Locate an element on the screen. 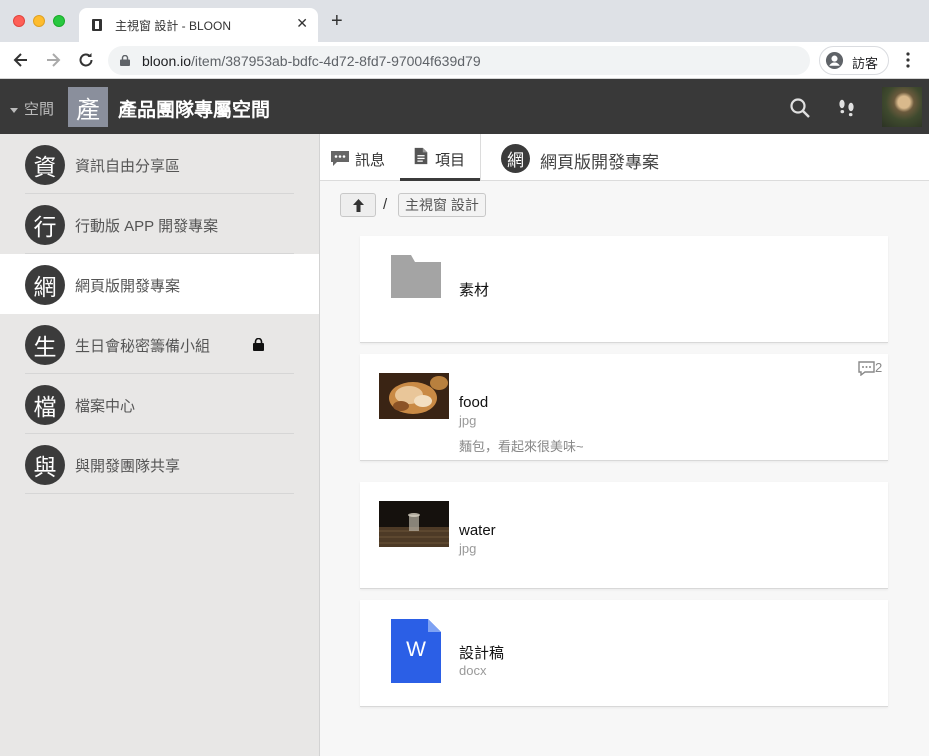 This screenshot has height=756, width=929. lock-icon is located at coordinates (258, 344).